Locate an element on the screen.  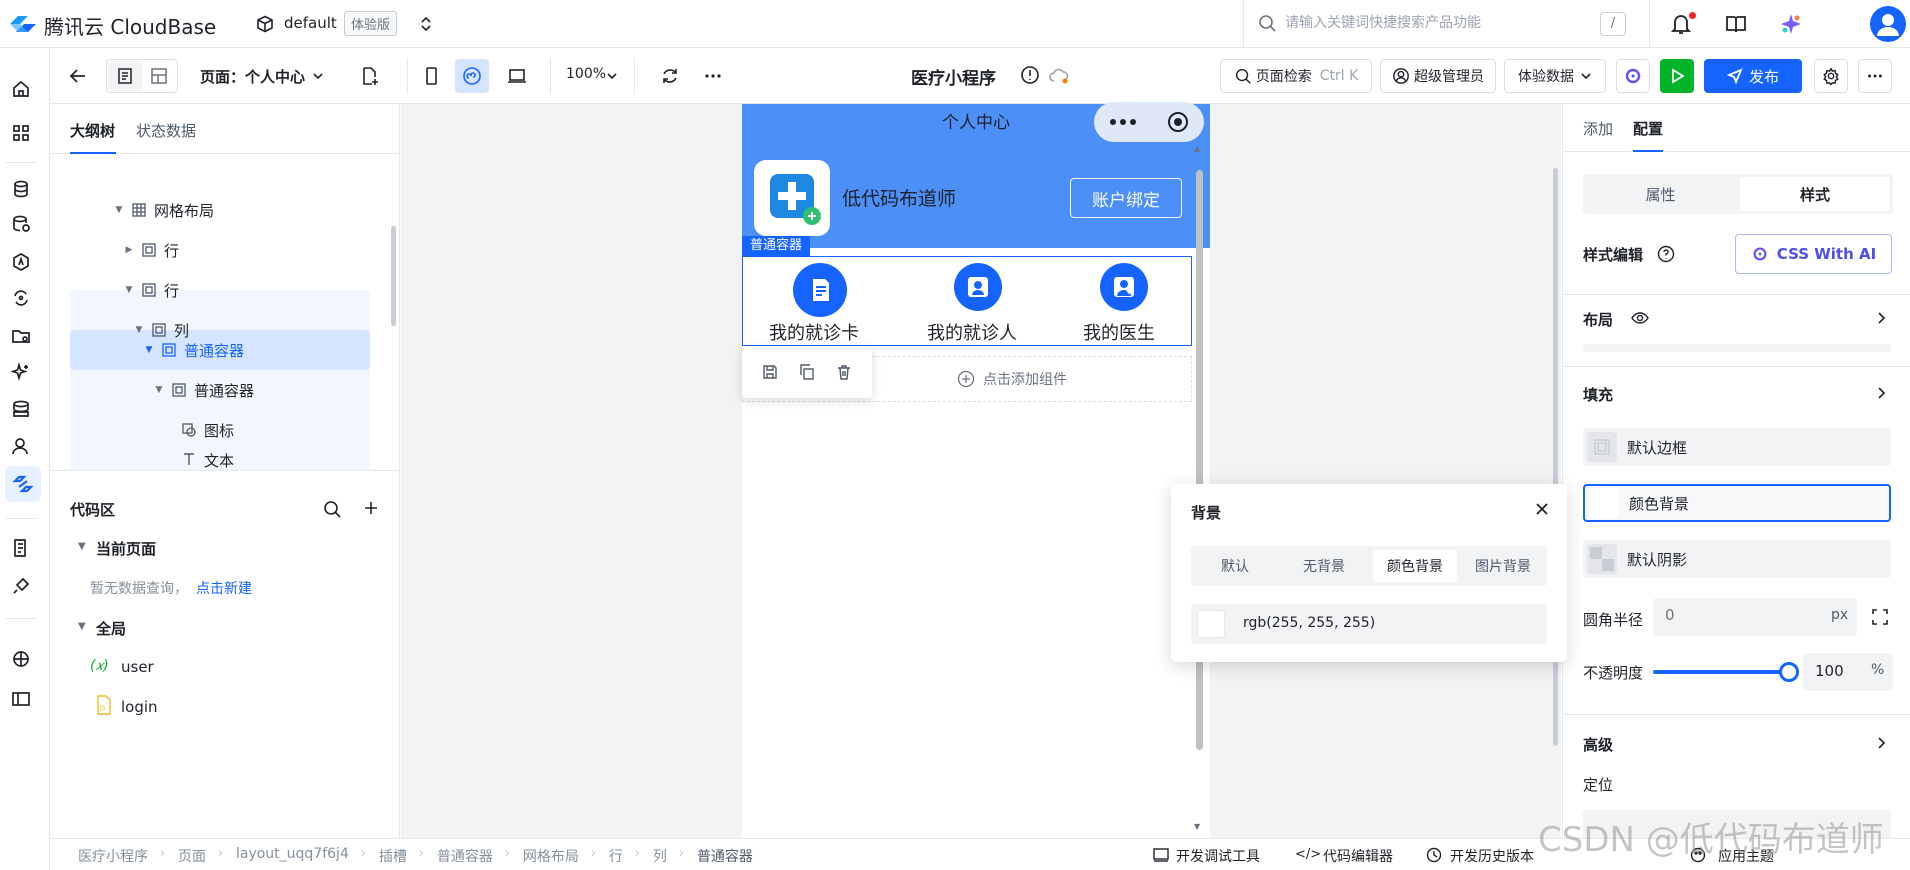
color-swatch is located at coordinates (1211, 624).